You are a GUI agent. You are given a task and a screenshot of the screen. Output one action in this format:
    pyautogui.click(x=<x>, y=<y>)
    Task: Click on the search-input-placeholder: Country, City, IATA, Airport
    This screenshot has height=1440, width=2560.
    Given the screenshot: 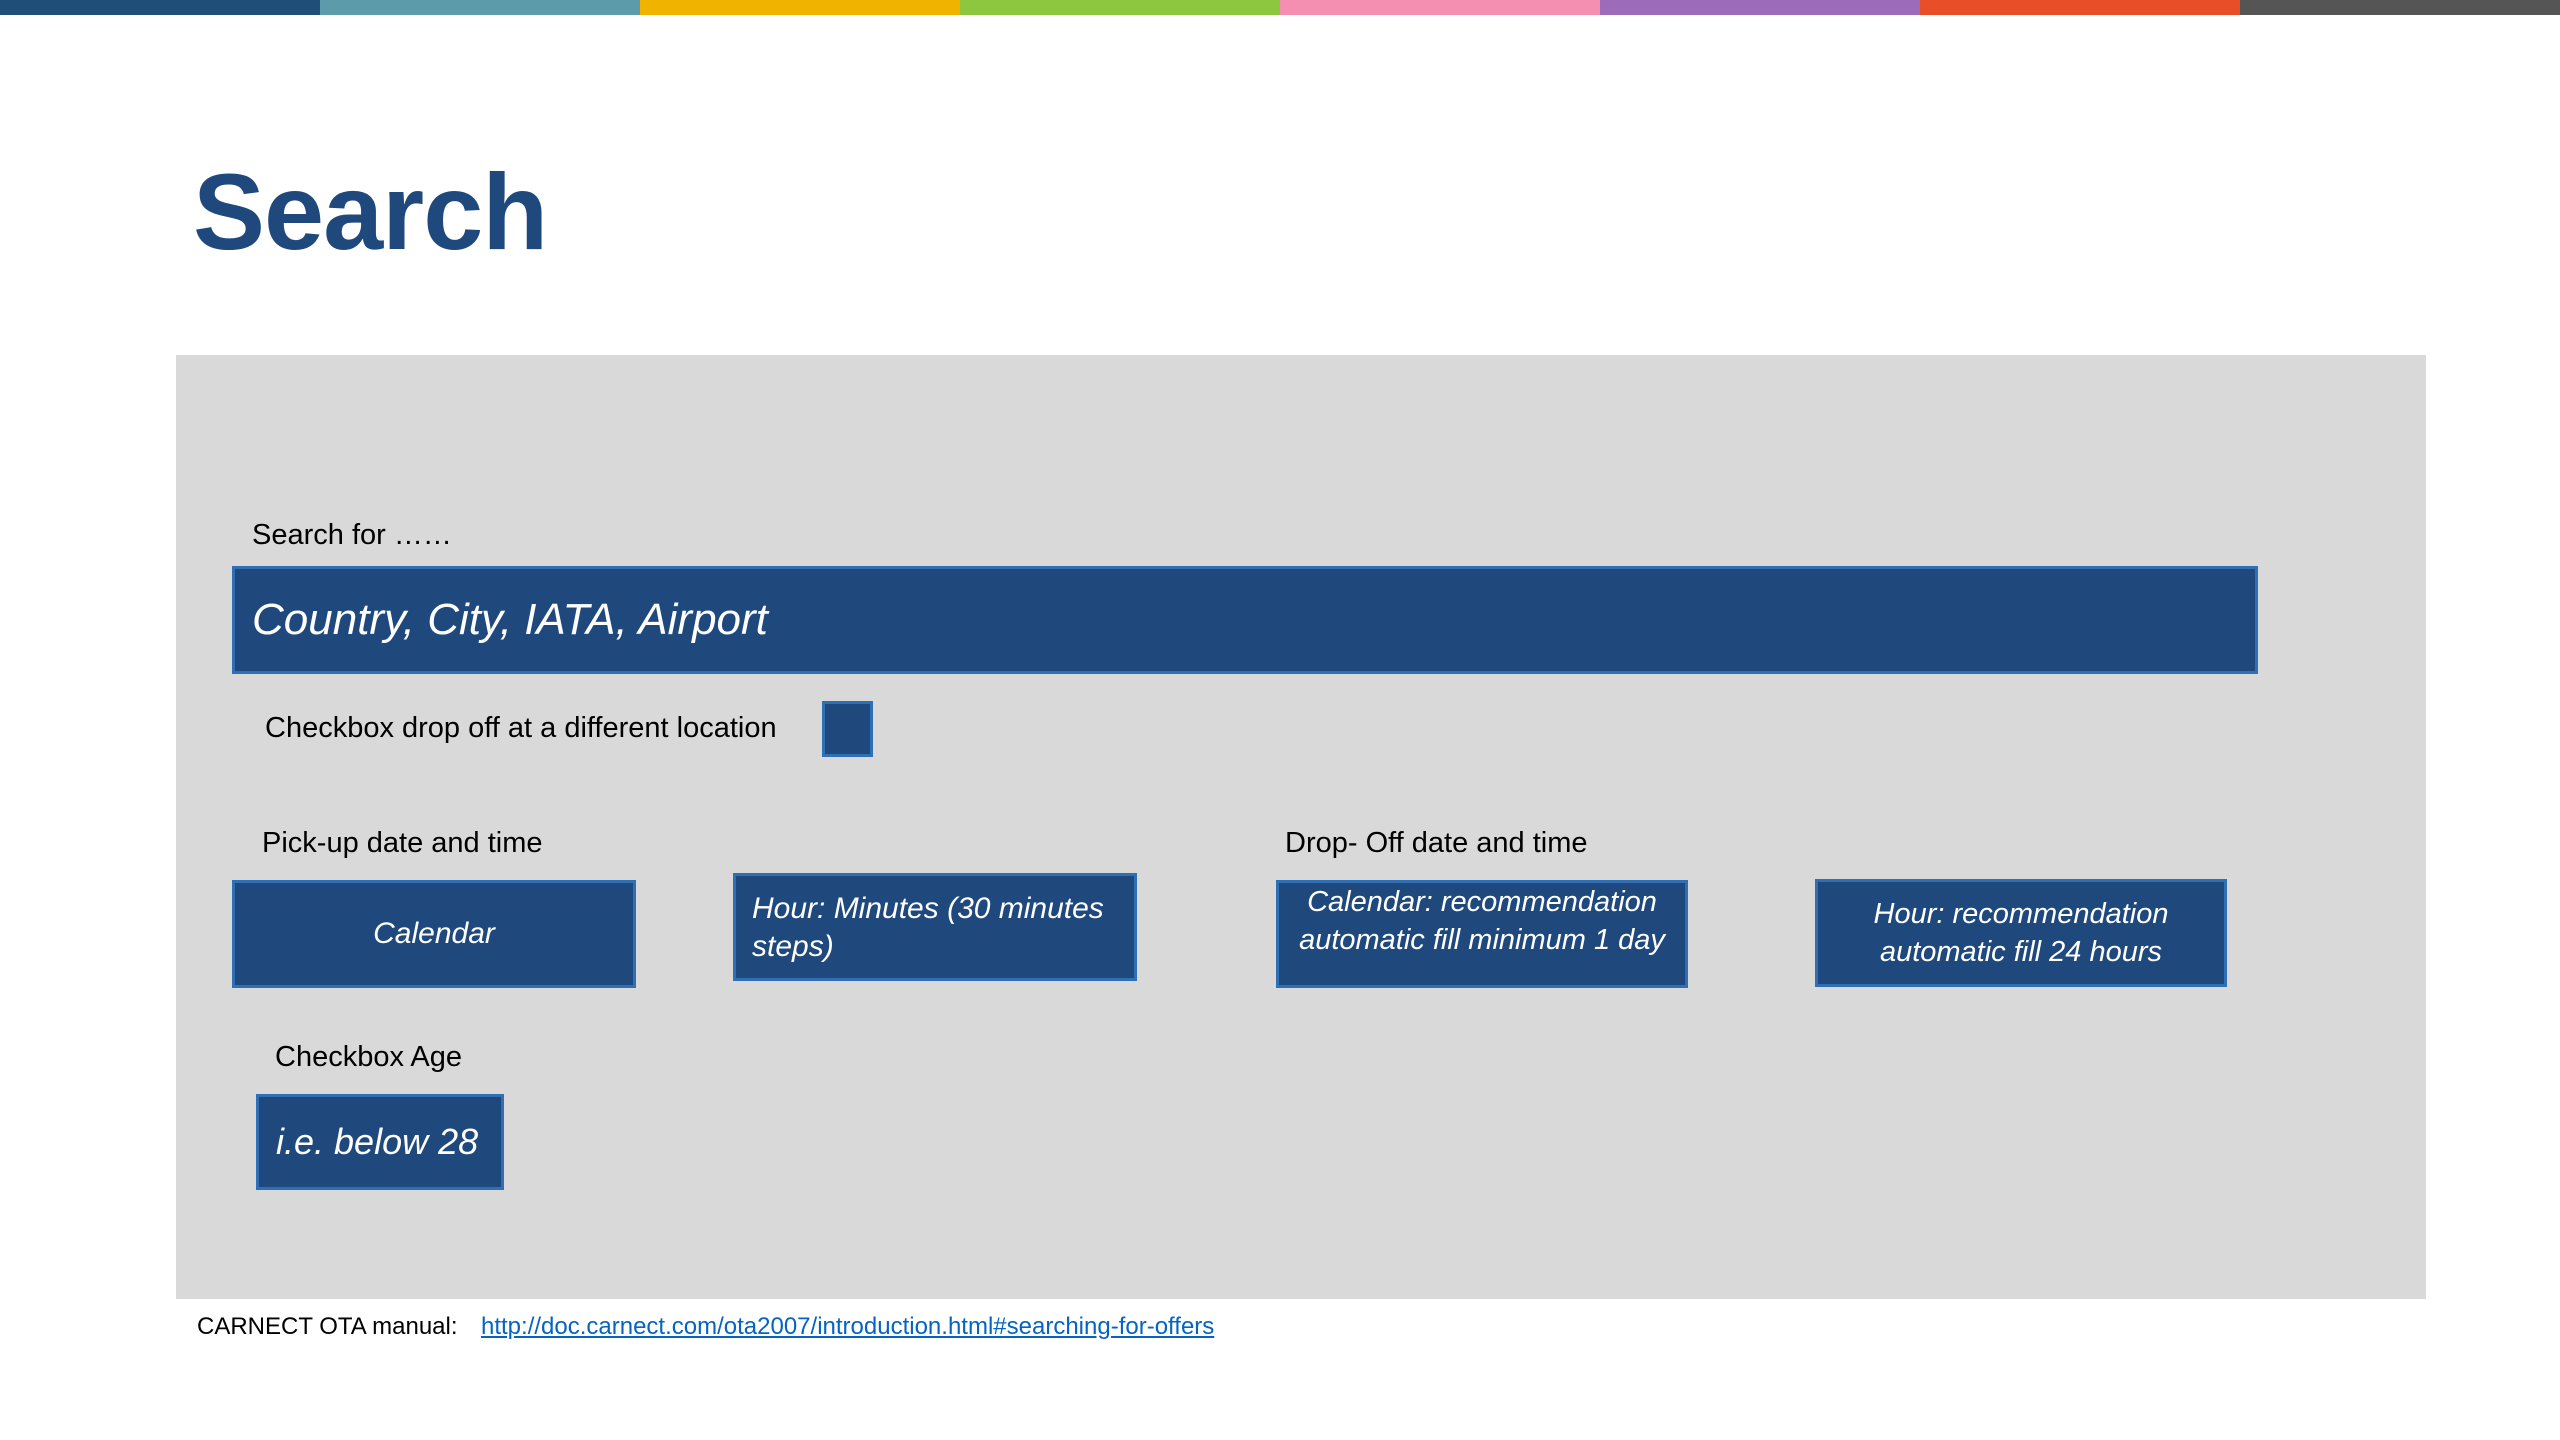 What is the action you would take?
    pyautogui.click(x=510, y=619)
    